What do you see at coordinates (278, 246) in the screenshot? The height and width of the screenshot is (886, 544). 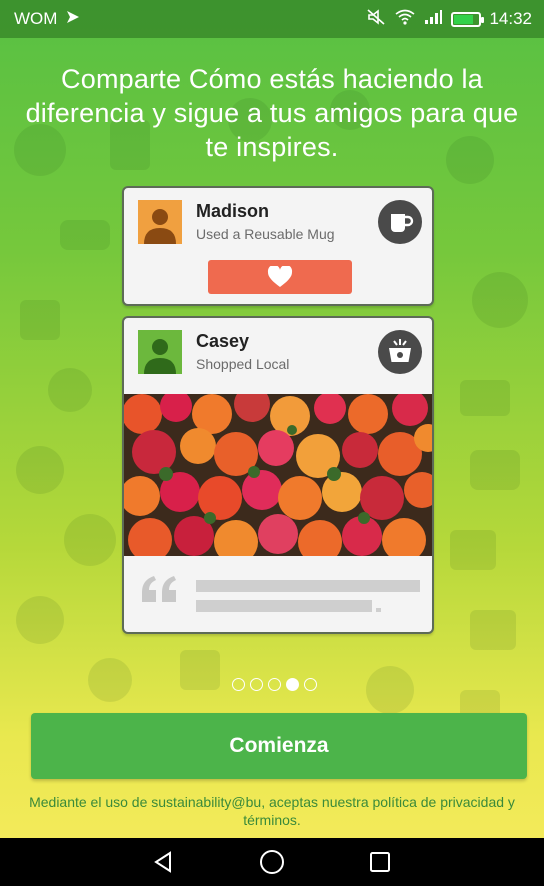 I see `feed-card-madison: Madison Used a Reusable Mug` at bounding box center [278, 246].